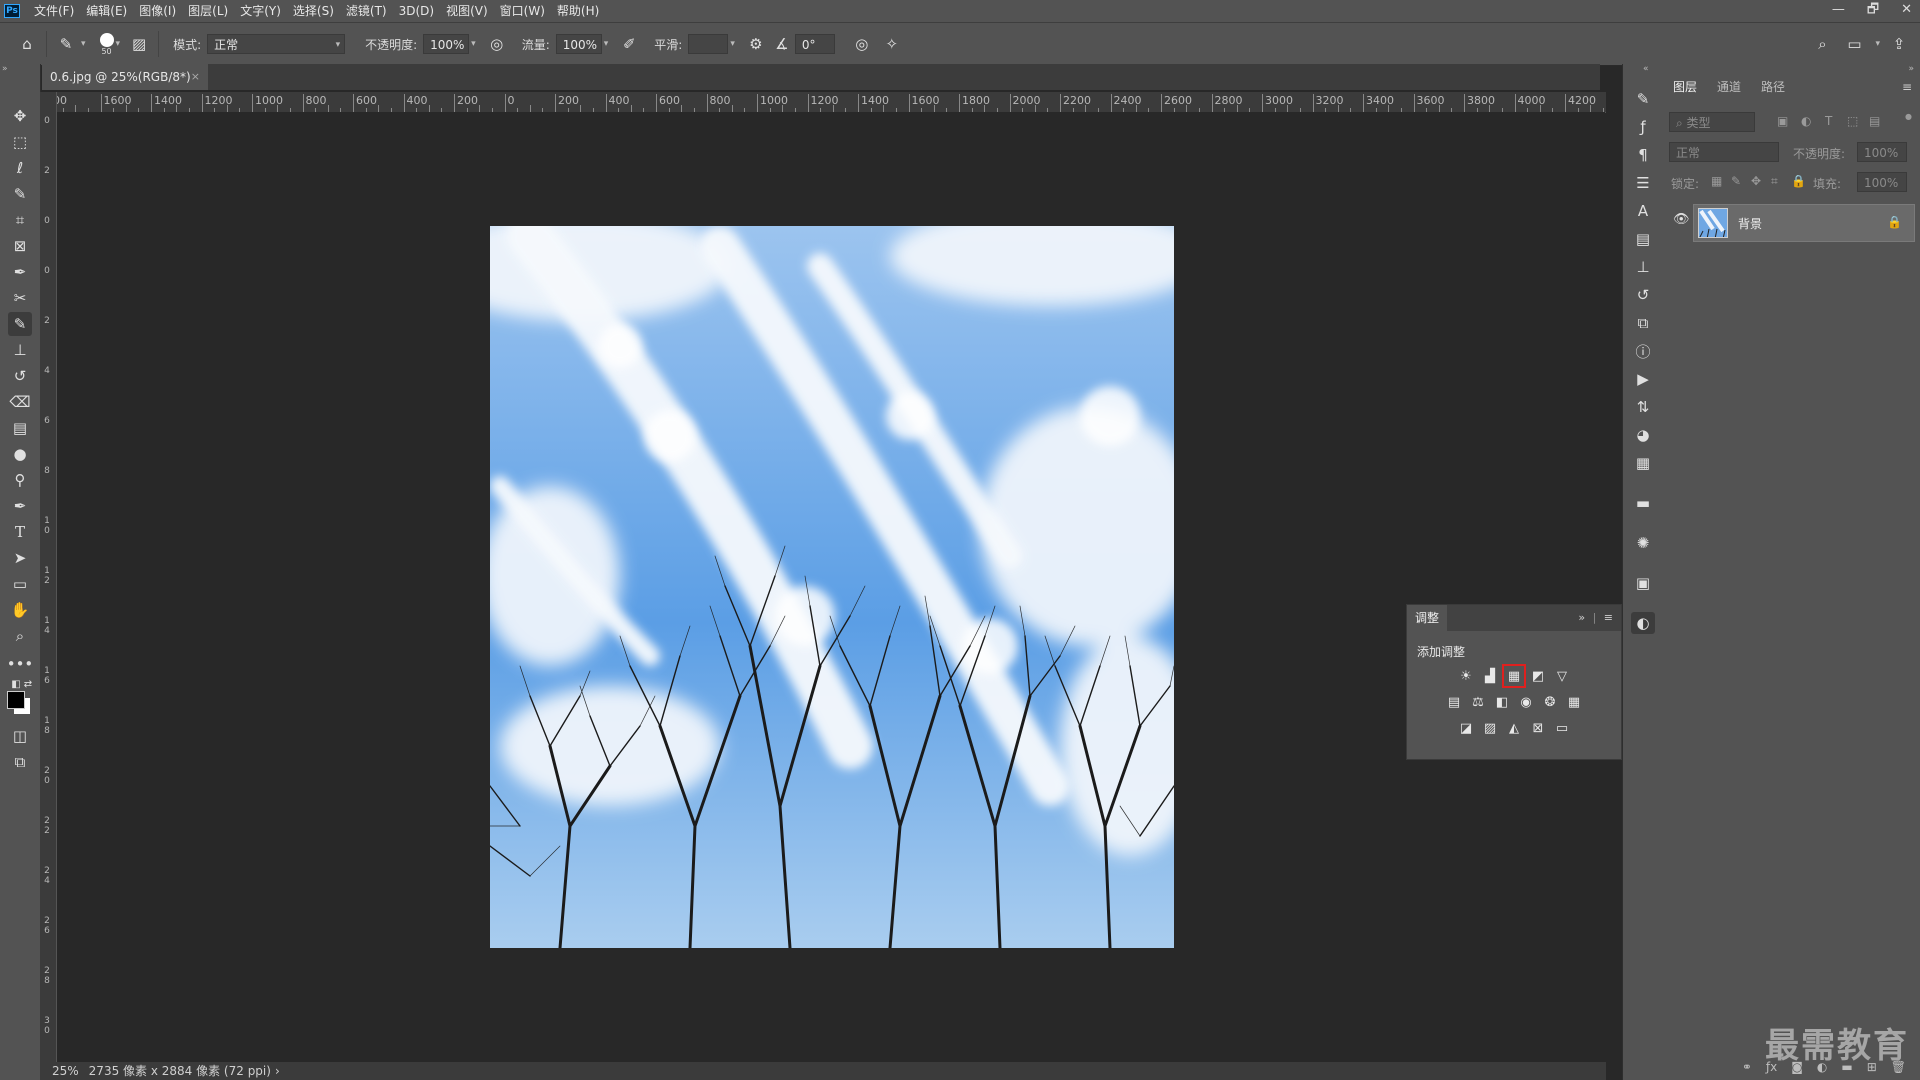 The image size is (1920, 1080). Describe the element at coordinates (1643, 407) in the screenshot. I see `layer-comps-panel-icon: ⇅` at that location.